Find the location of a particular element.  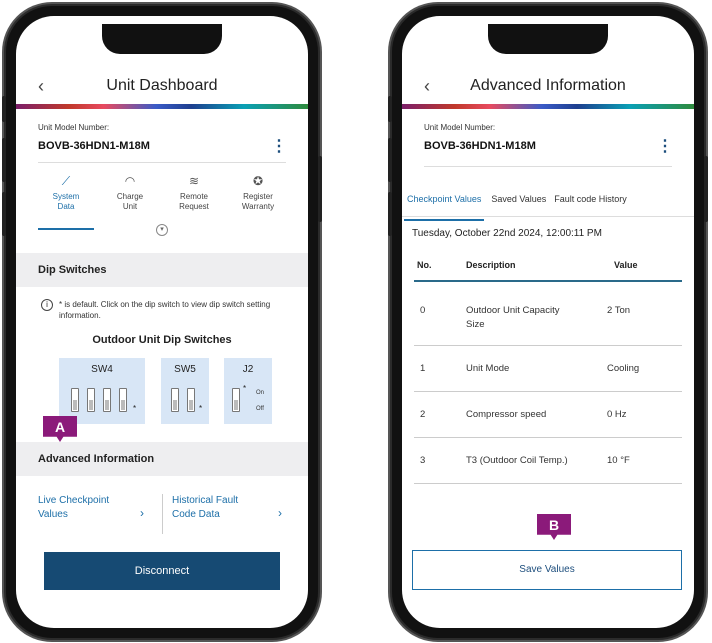

column-header-value: Value is located at coordinates (626, 265).